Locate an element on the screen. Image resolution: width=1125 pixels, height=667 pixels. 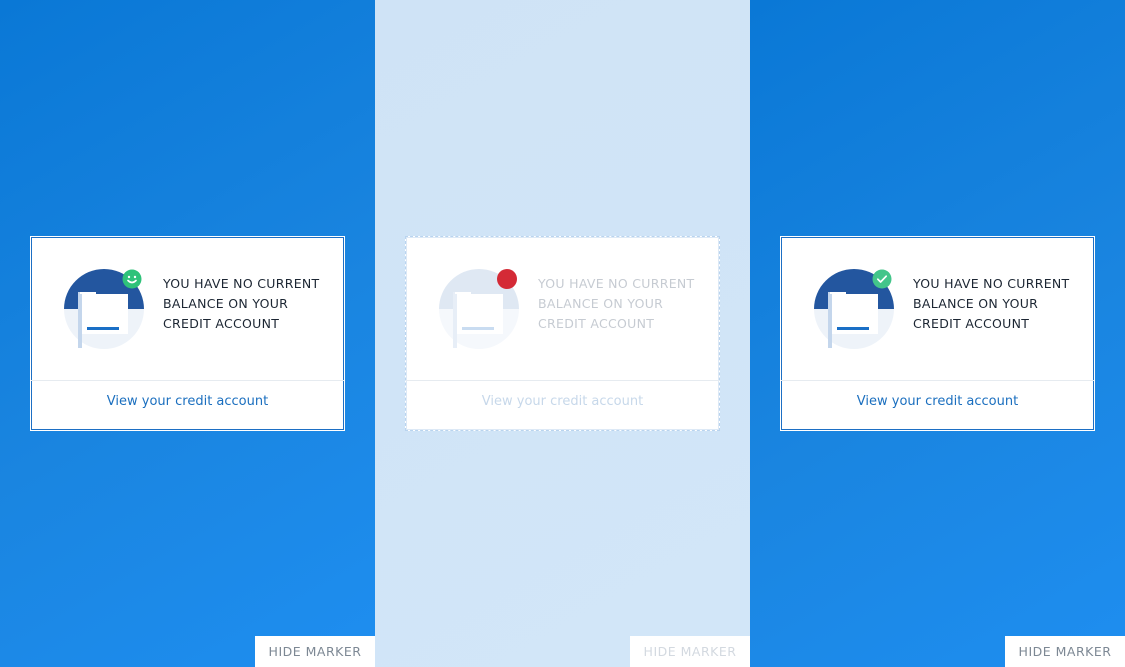
smiley-face-icon is located at coordinates (132, 279).